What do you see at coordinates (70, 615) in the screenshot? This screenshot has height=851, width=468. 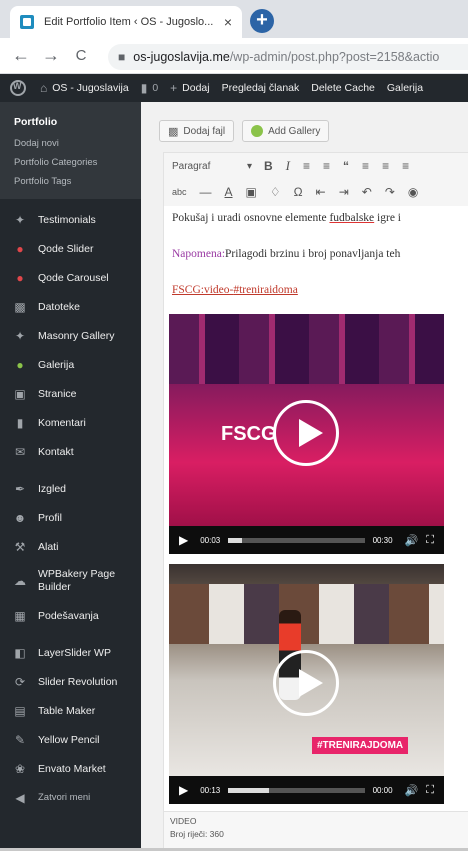 I see `sidebar-item-settings: ▦ Podešavanja` at bounding box center [70, 615].